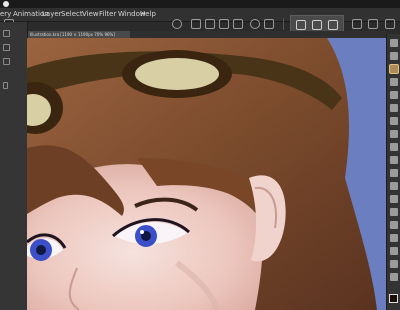 This screenshot has height=310, width=400. Describe the element at coordinates (394, 95) in the screenshot. I see `rectangle-tool-icon` at that location.